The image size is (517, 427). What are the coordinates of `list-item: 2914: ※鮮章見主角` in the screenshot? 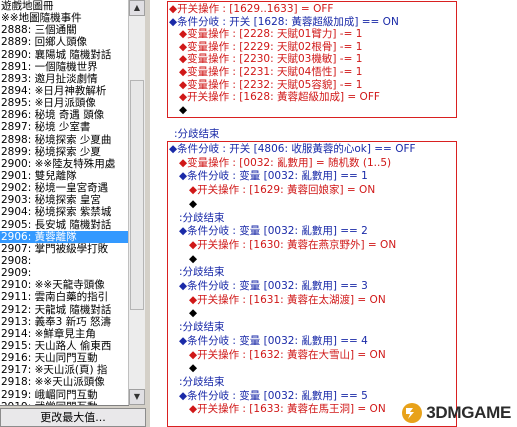 It's located at (64, 334).